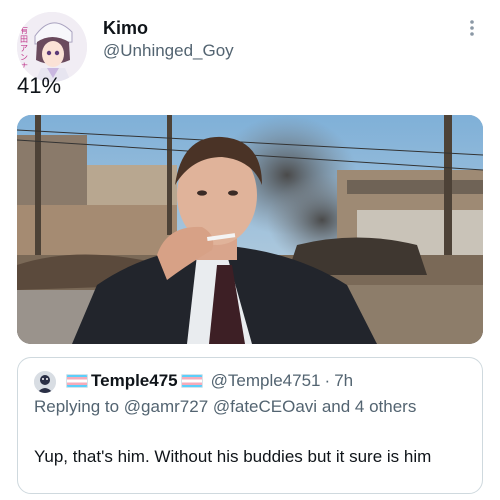 The width and height of the screenshot is (500, 500). I want to click on author-avatar: 有田アンナ, so click(52, 47).